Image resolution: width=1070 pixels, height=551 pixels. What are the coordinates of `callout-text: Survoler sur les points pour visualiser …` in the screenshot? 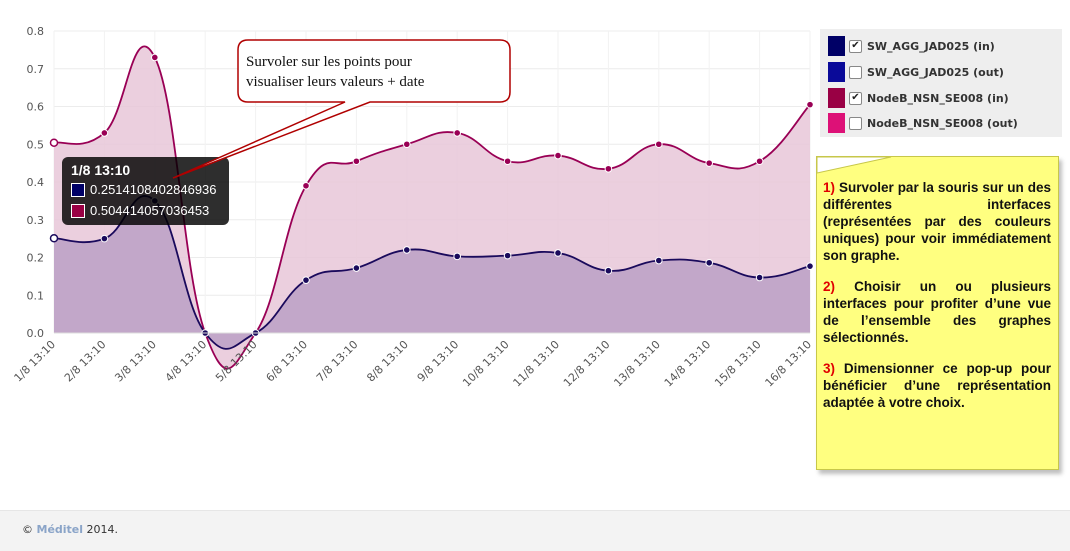 It's located at (376, 72).